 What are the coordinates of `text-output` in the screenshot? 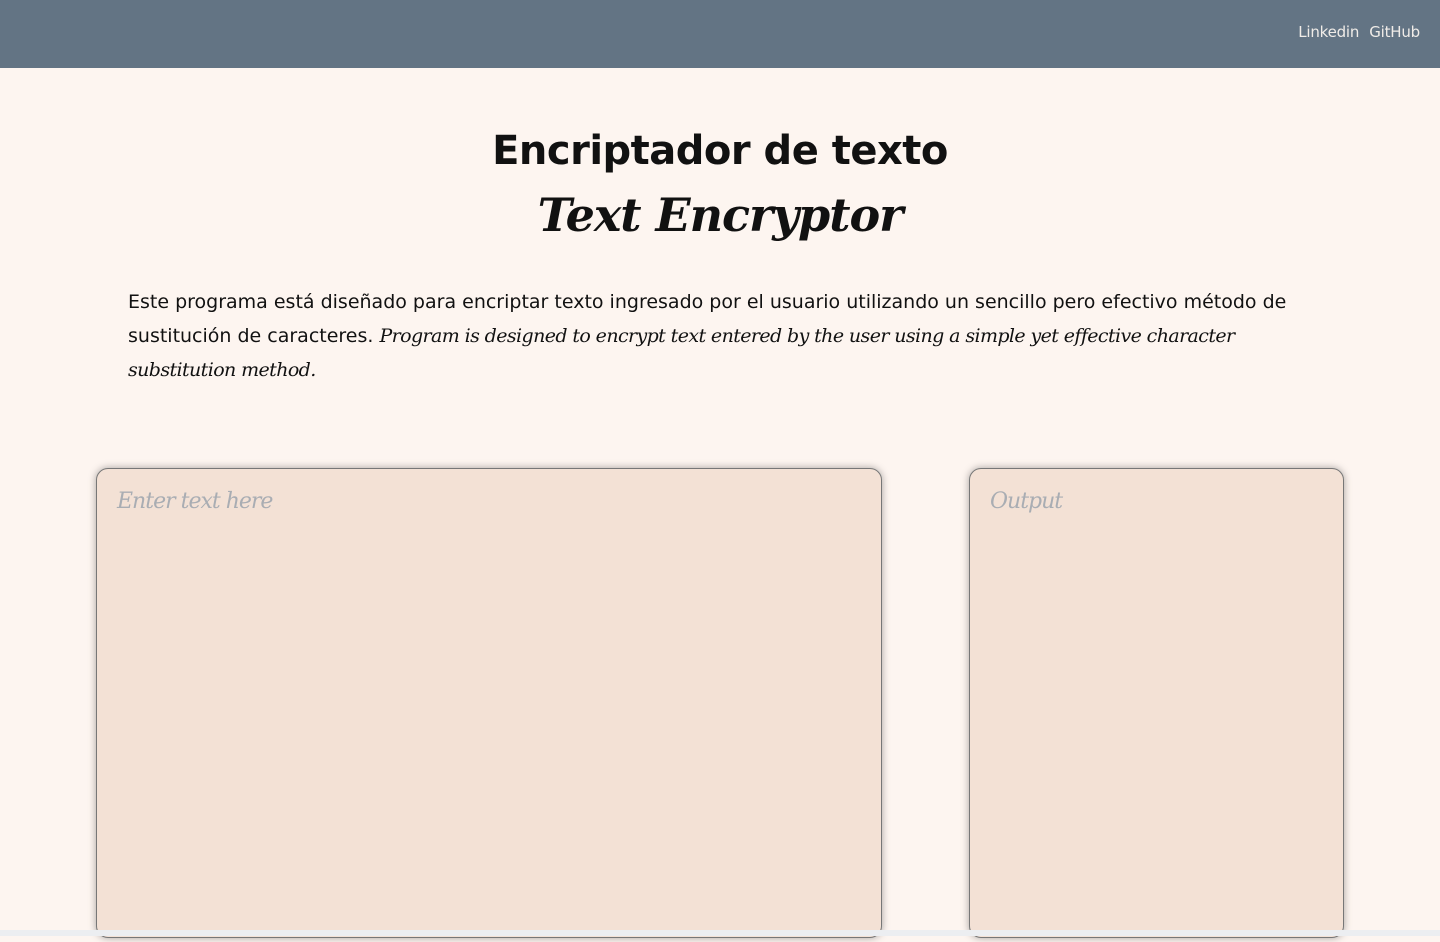 It's located at (1156, 703).